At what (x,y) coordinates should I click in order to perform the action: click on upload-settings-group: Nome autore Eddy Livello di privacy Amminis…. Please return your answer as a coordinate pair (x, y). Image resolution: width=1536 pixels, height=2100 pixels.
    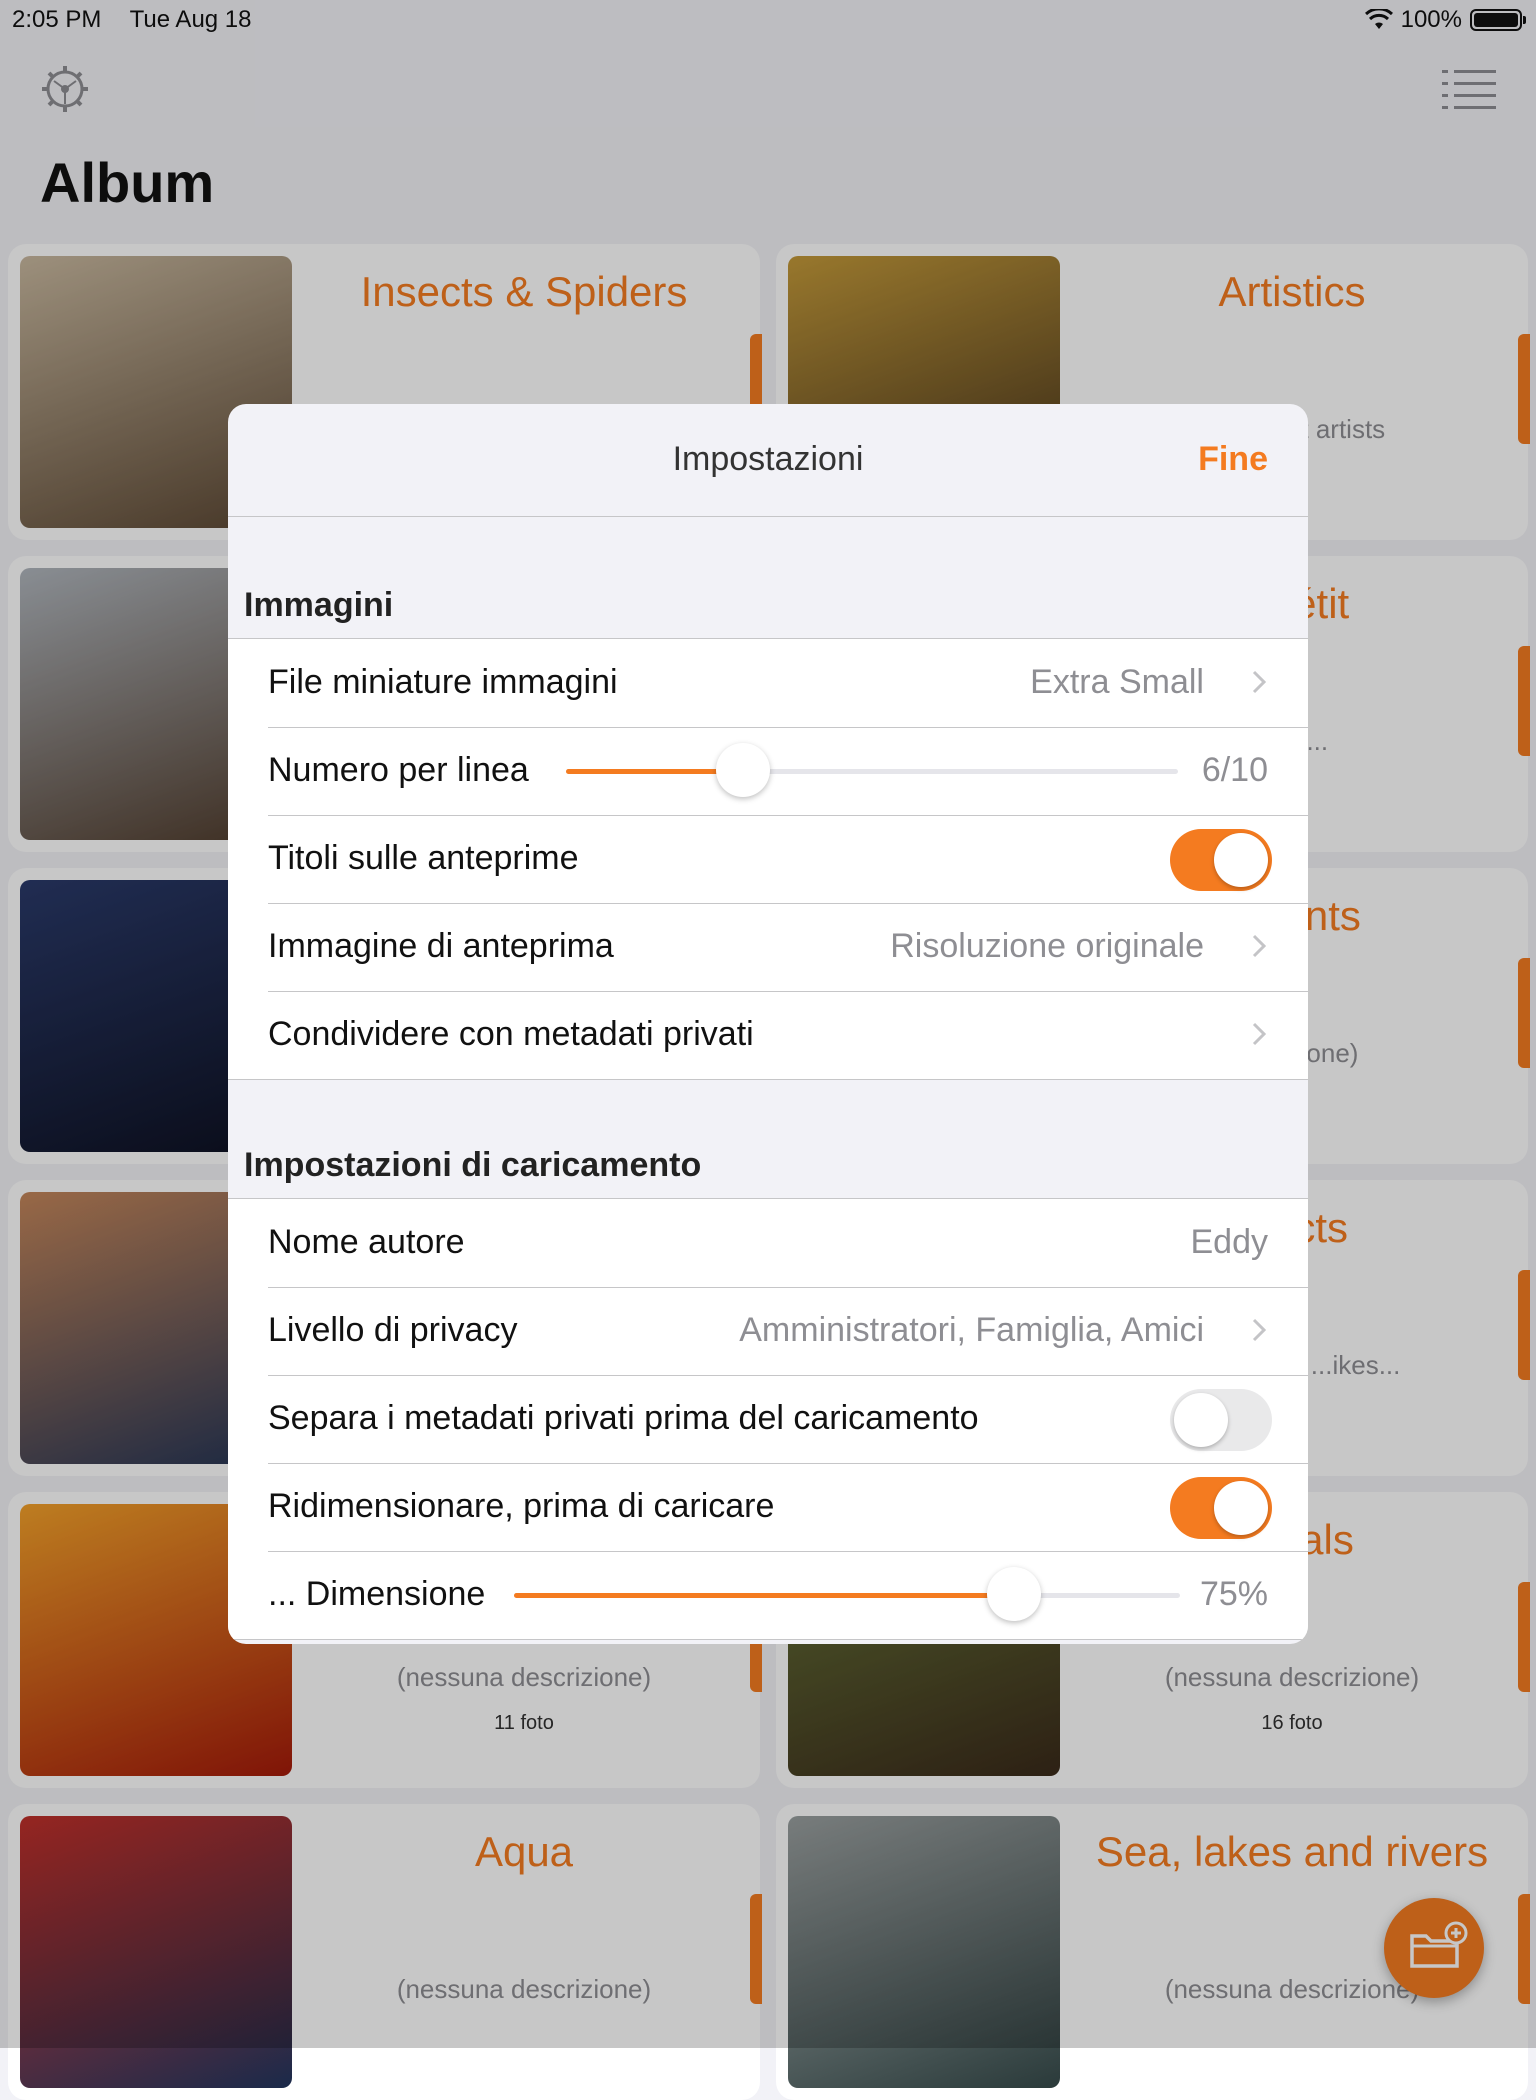
    Looking at the image, I should click on (768, 1419).